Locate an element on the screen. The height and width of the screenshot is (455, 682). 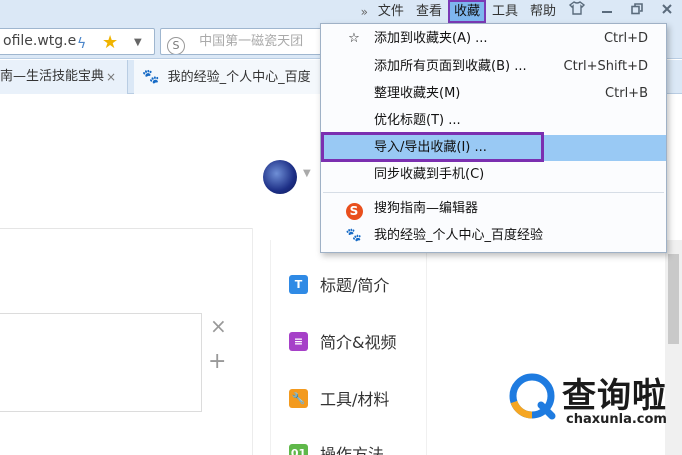
tab-sogou-guide: 南—生活技能宝典 × is located at coordinates (64, 77).